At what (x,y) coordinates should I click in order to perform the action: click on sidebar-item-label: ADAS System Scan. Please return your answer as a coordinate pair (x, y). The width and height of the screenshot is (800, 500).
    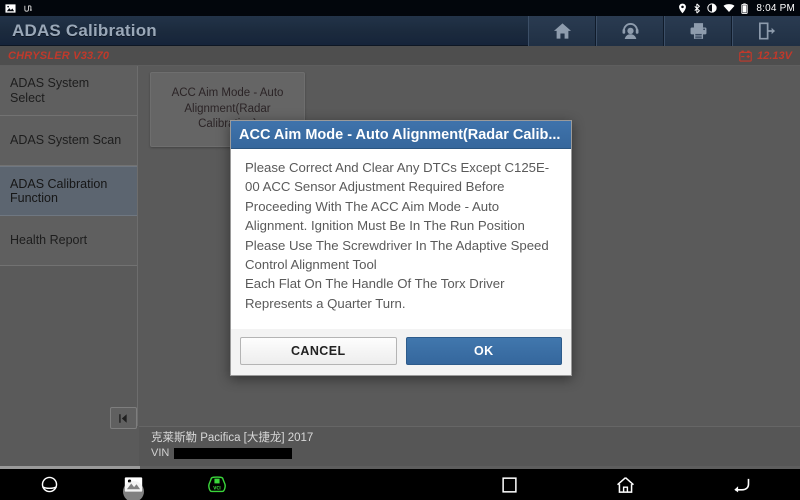
    Looking at the image, I should click on (66, 140).